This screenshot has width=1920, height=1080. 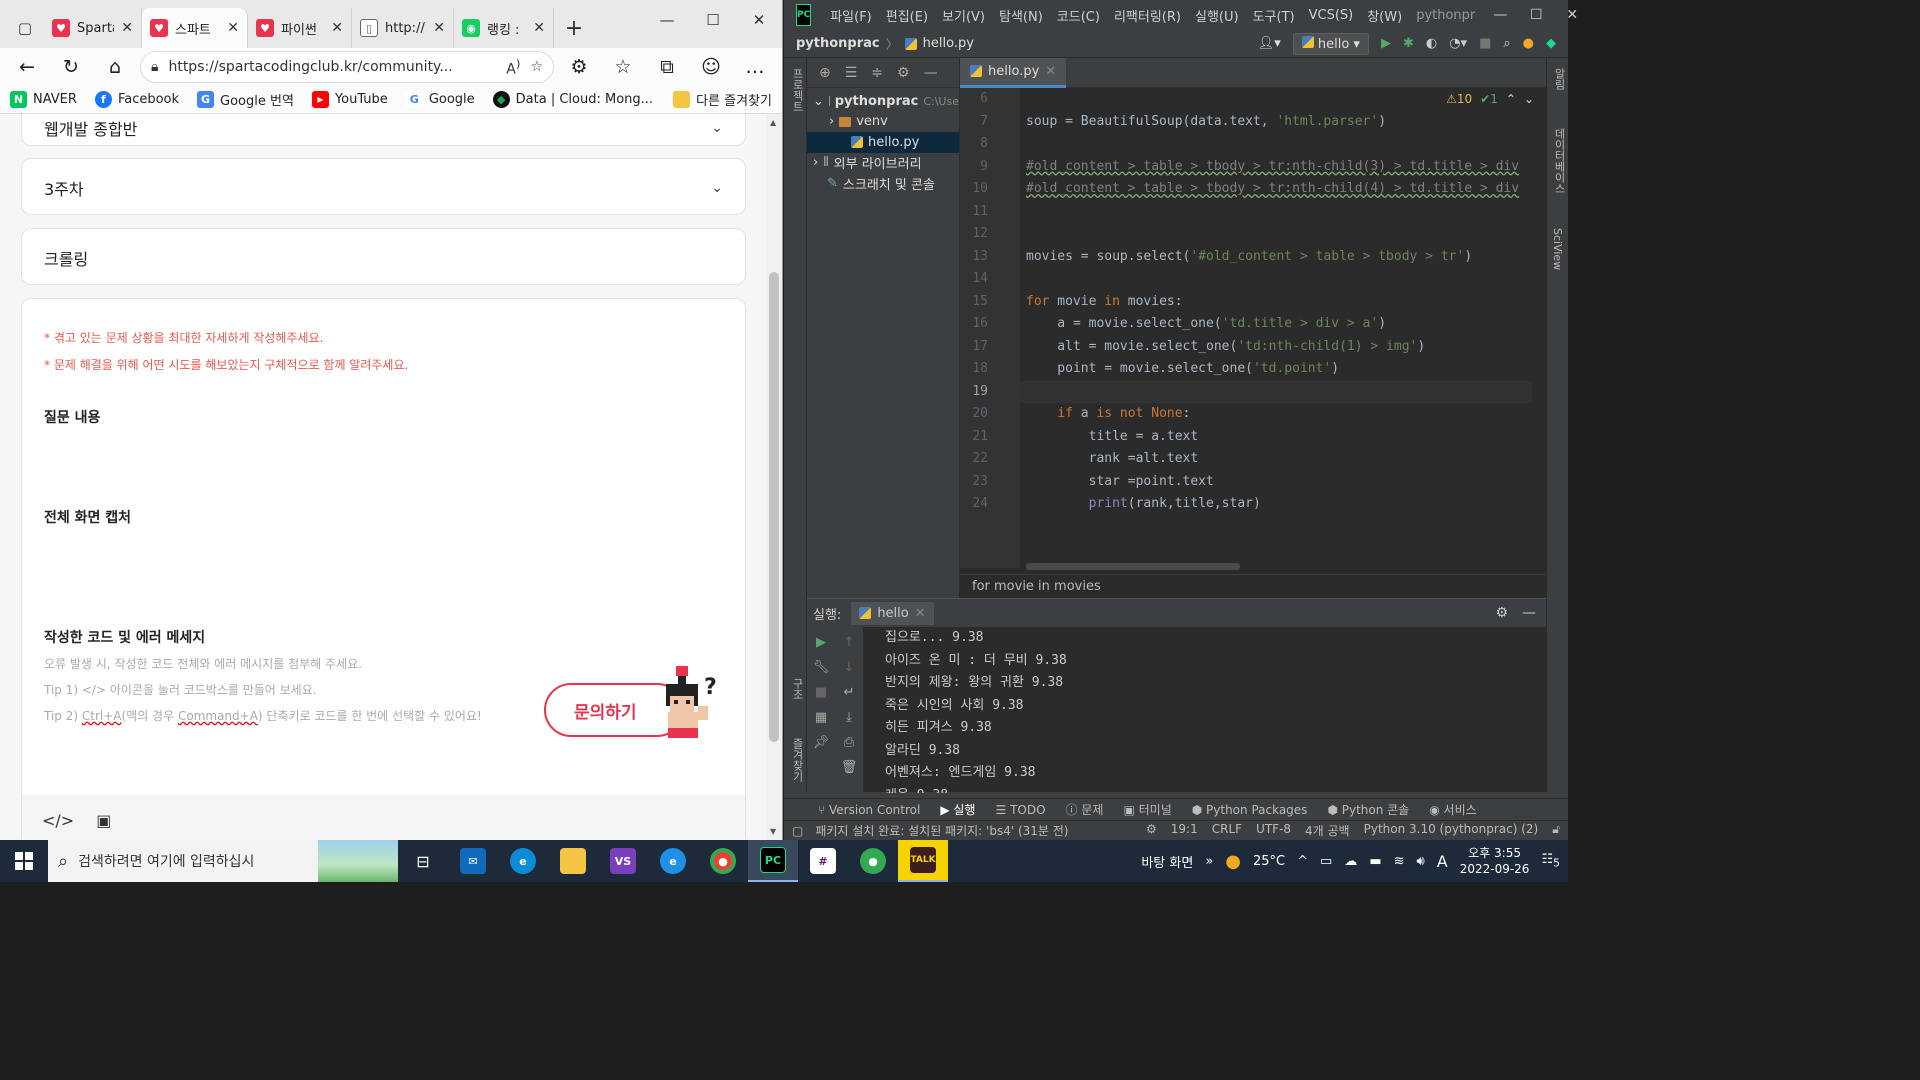 What do you see at coordinates (849, 767) in the screenshot?
I see `trash-icon: 🗑︎` at bounding box center [849, 767].